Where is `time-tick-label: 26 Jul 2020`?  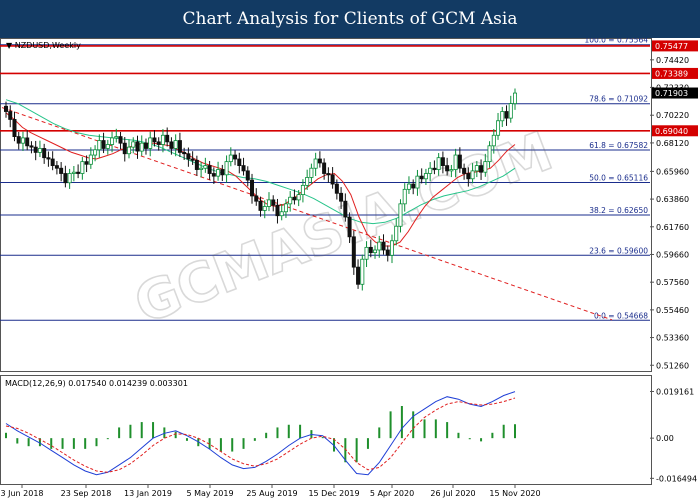 time-tick-label: 26 Jul 2020 is located at coordinates (452, 493).